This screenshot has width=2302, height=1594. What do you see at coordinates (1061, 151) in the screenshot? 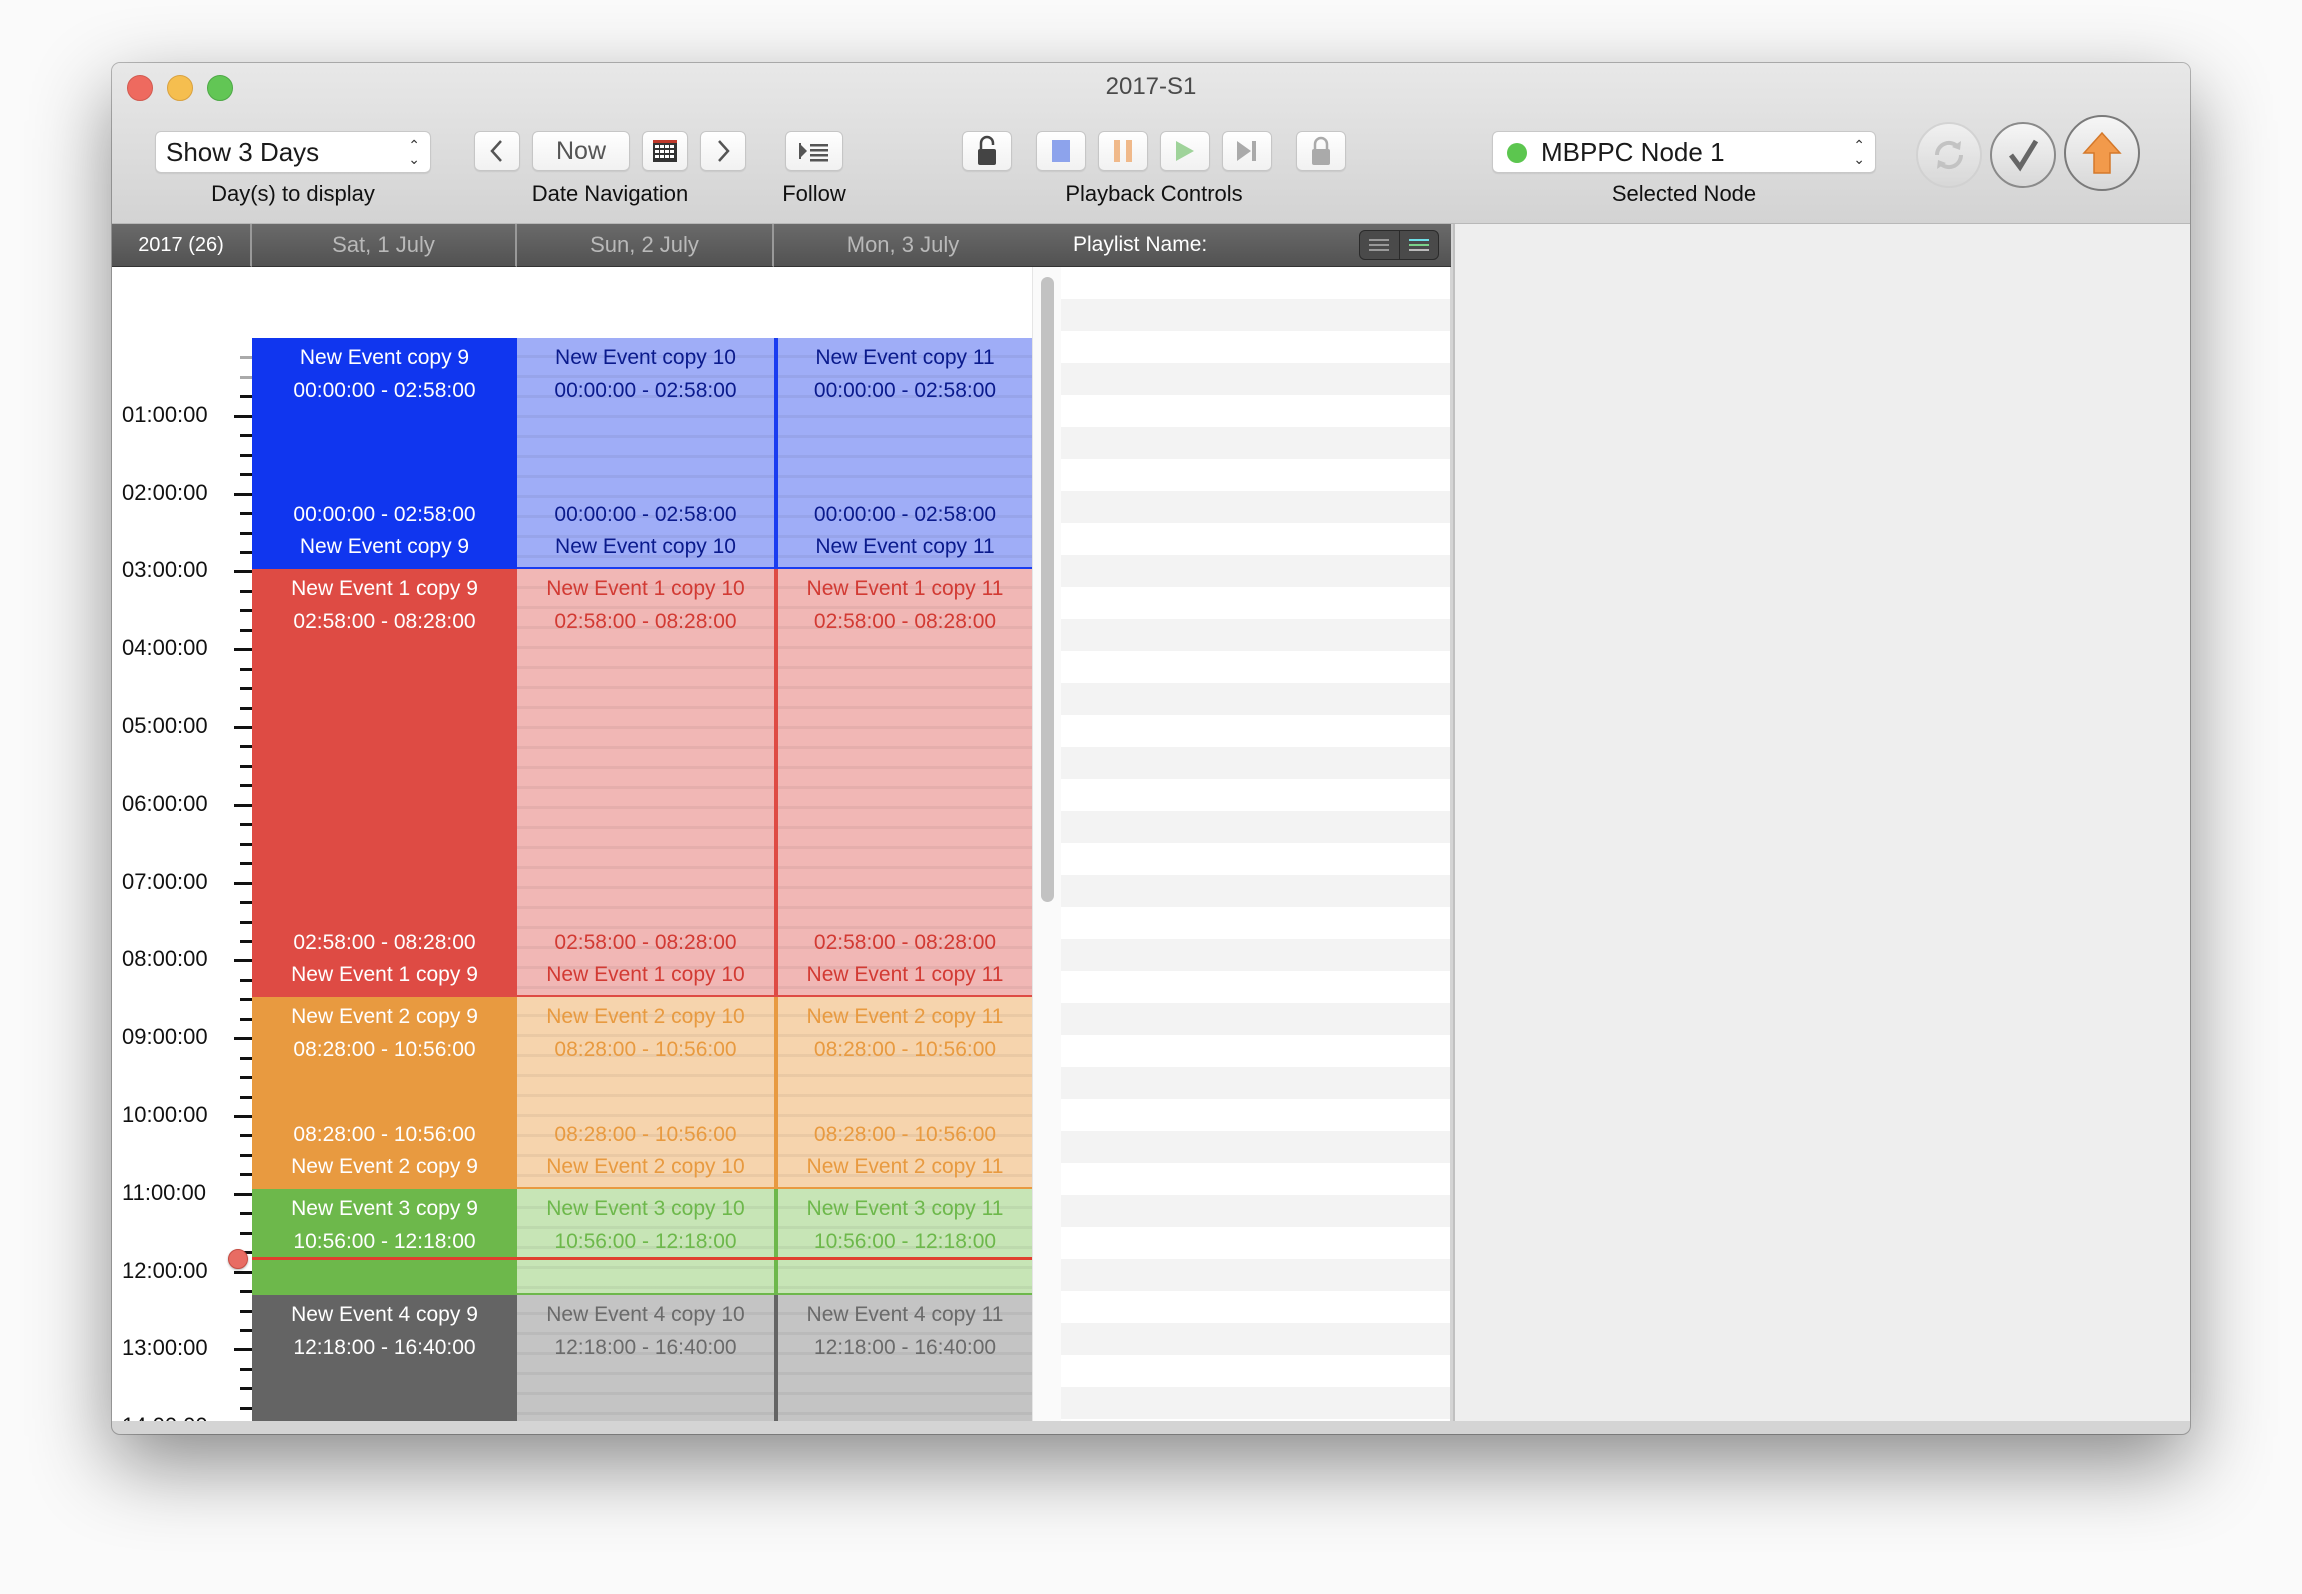
I see `stop-button` at bounding box center [1061, 151].